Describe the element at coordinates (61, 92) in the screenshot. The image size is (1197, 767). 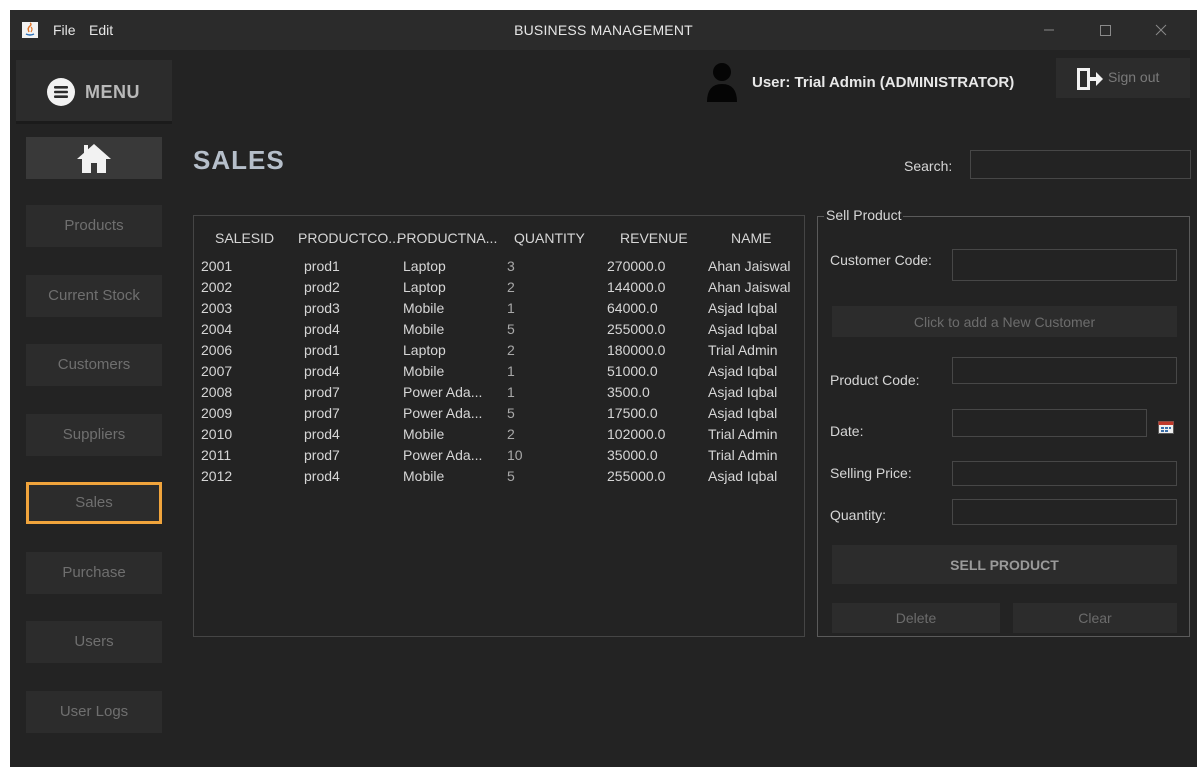
I see `menu-icon` at that location.